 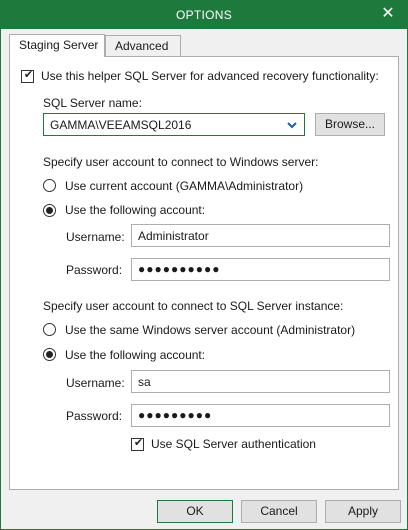 I want to click on windows-password-input: ●●●●●●●●●●, so click(x=260, y=269).